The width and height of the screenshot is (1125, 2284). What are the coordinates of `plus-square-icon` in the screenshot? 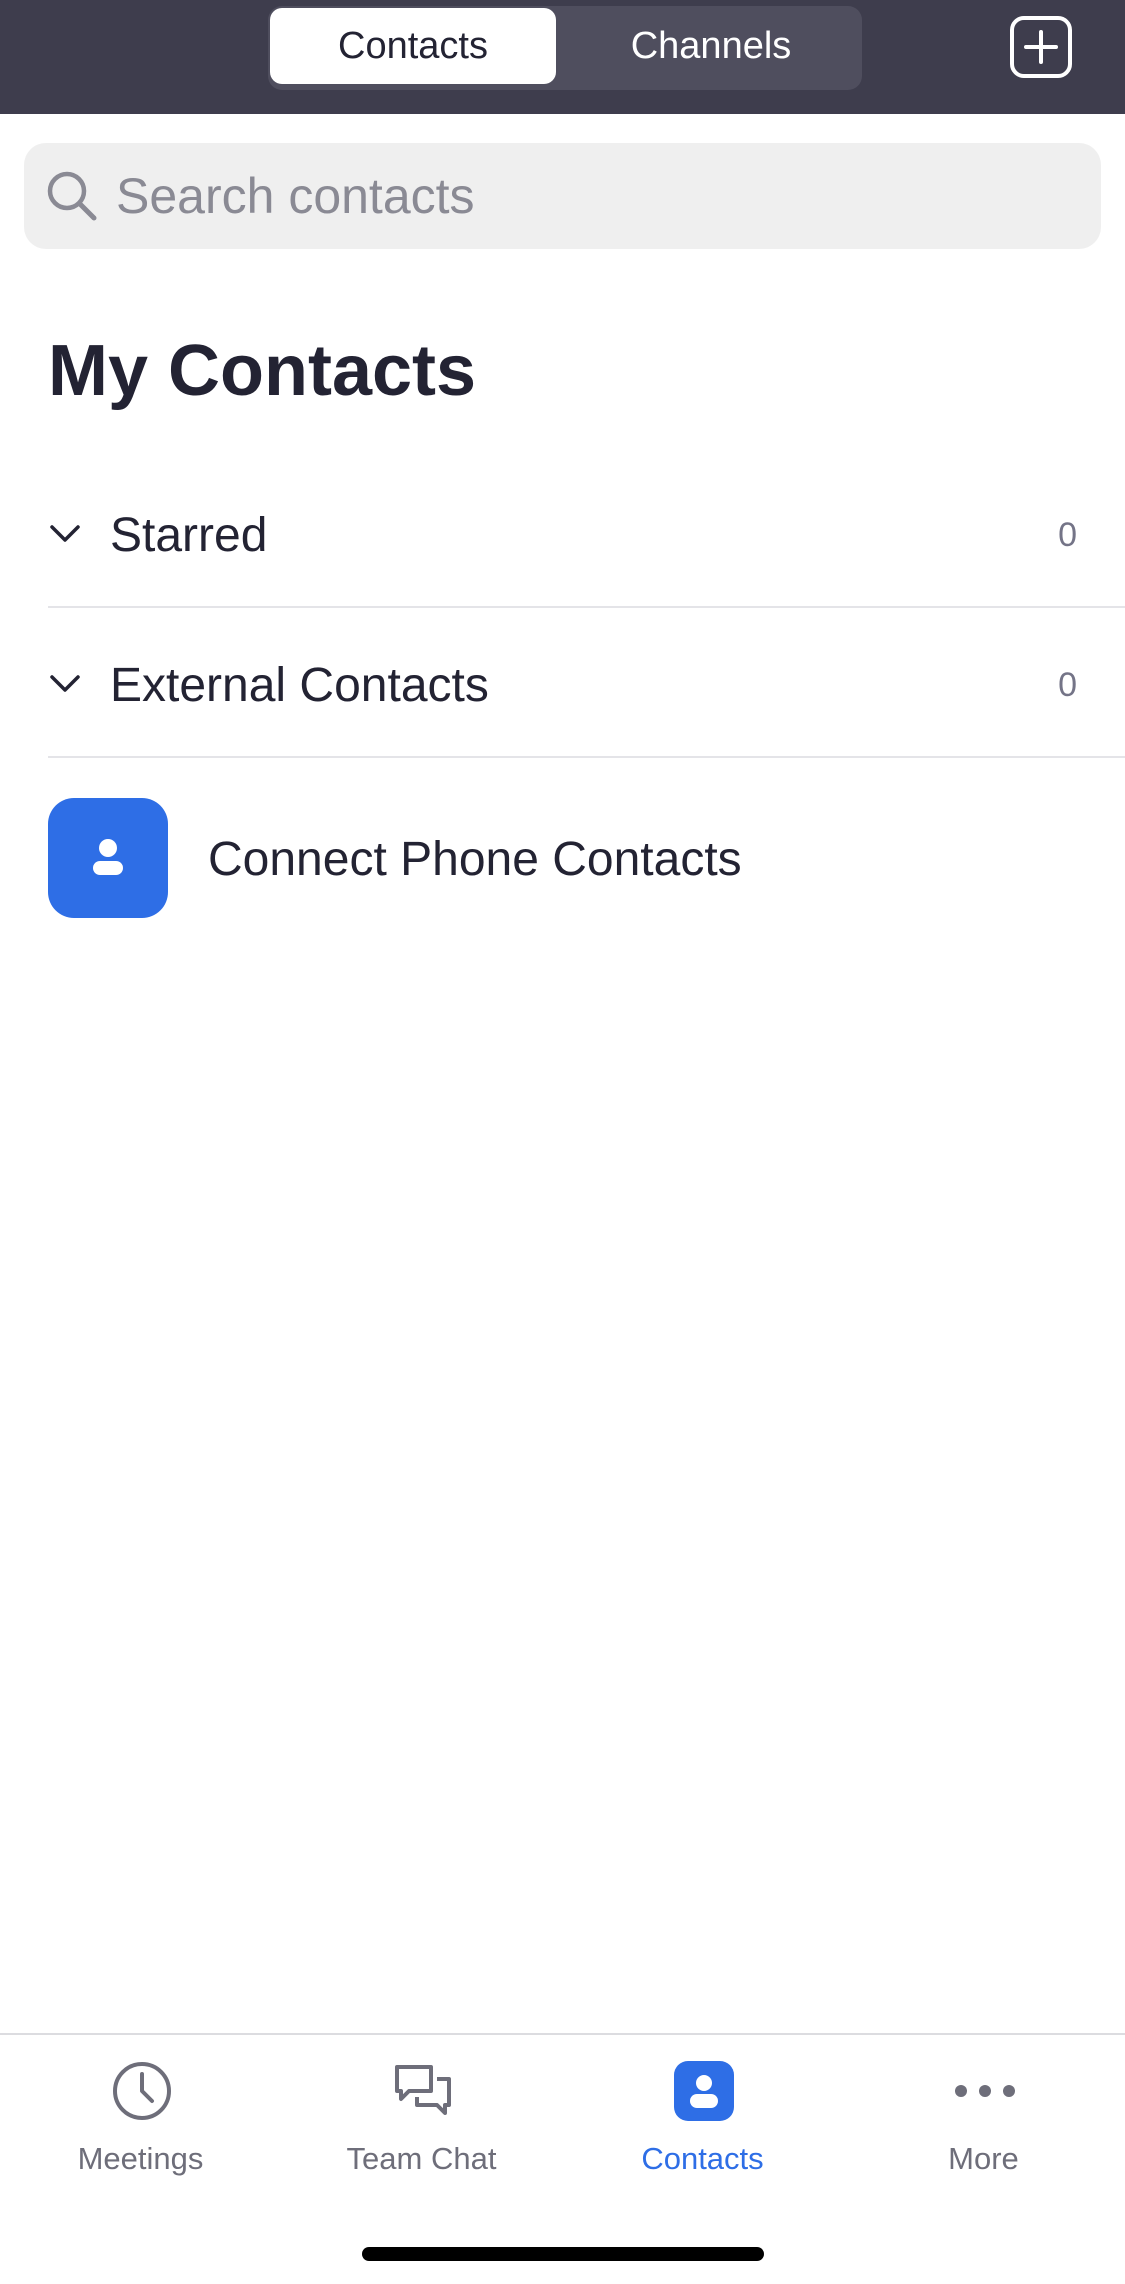 It's located at (1041, 47).